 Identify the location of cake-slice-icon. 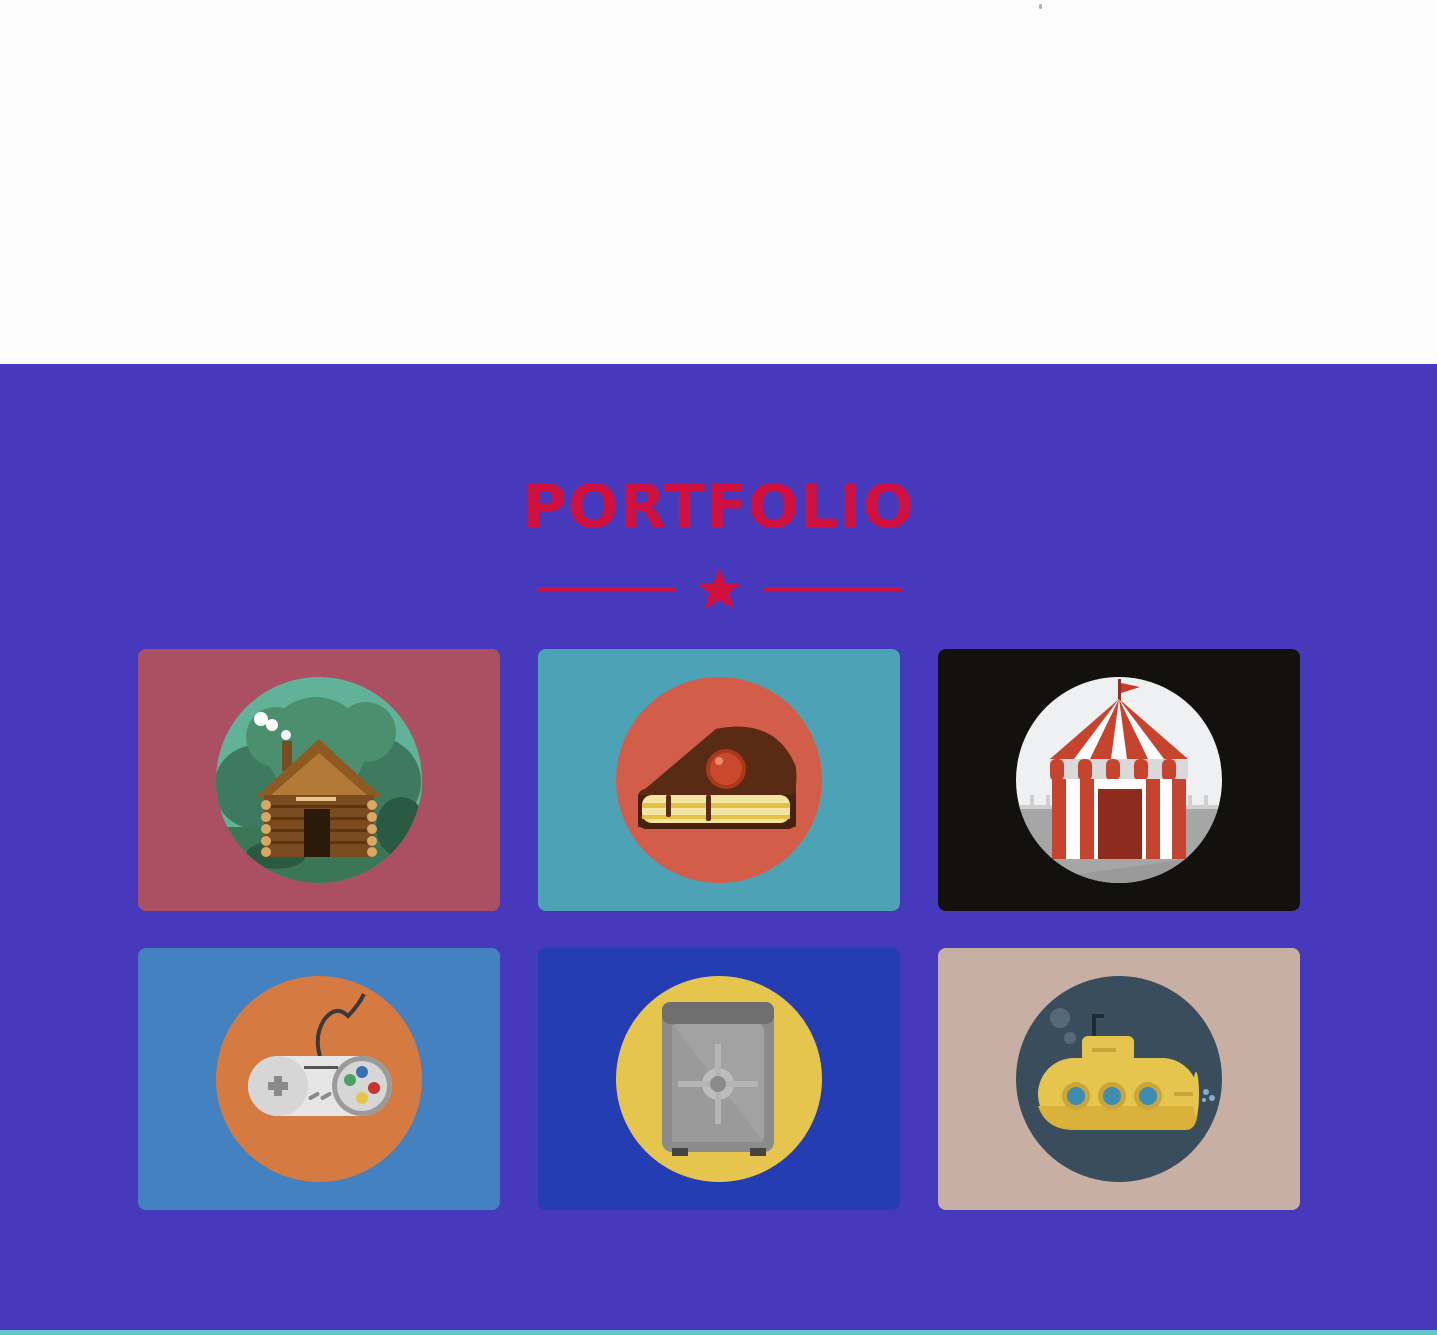
(719, 780).